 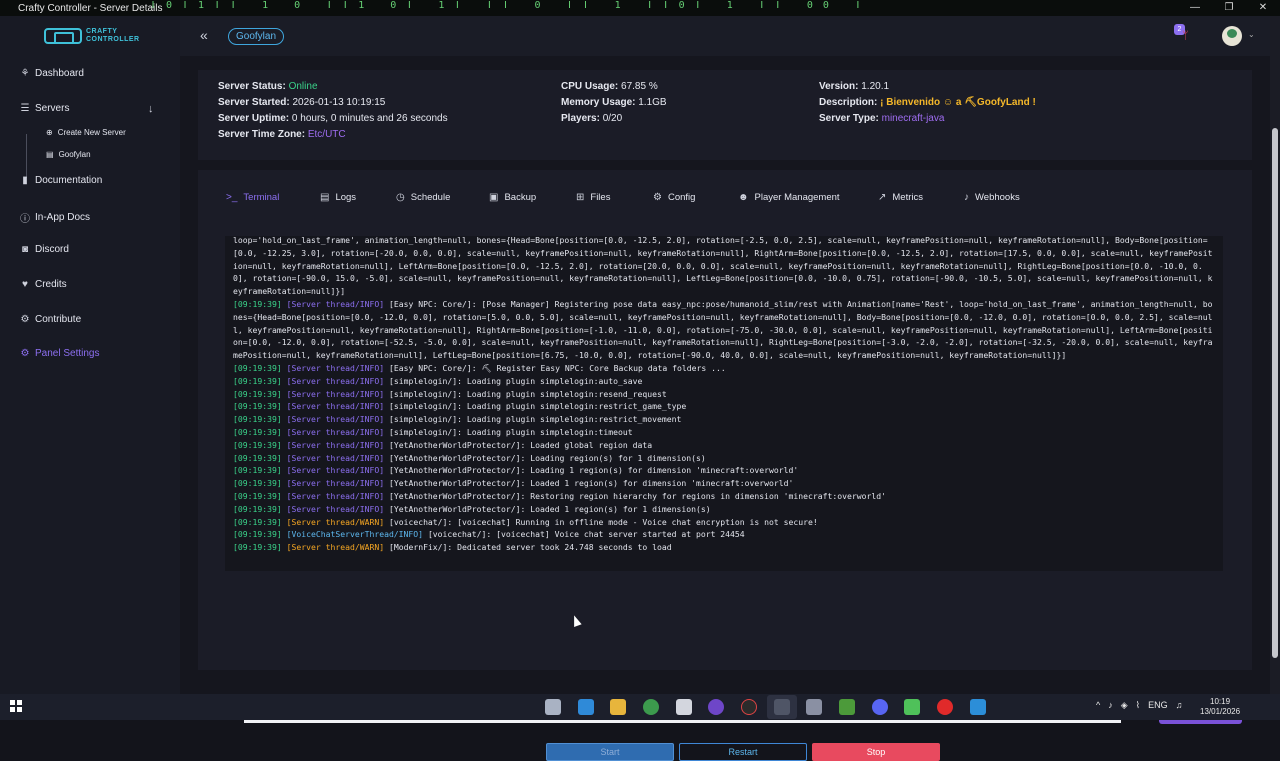 I want to click on antenna-icon: ᛘ, so click(x=1185, y=36).